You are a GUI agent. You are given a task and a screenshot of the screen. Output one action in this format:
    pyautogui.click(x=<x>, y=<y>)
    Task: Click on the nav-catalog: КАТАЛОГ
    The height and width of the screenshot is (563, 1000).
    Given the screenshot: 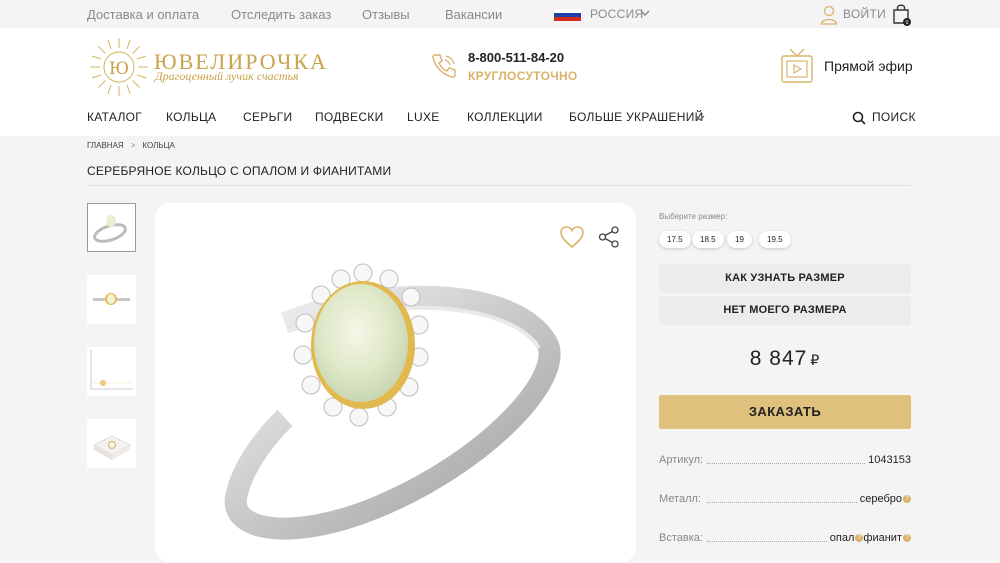 What is the action you would take?
    pyautogui.click(x=114, y=117)
    